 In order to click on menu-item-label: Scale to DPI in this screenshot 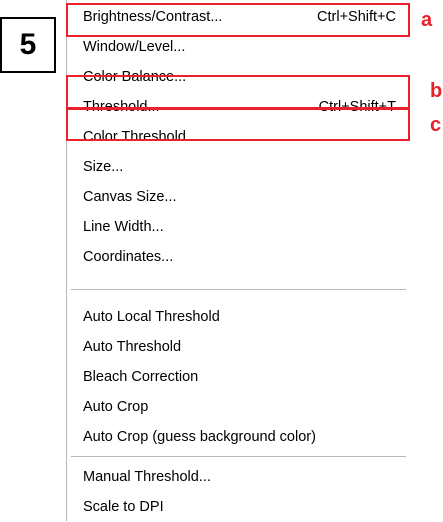, I will do `click(123, 507)`.